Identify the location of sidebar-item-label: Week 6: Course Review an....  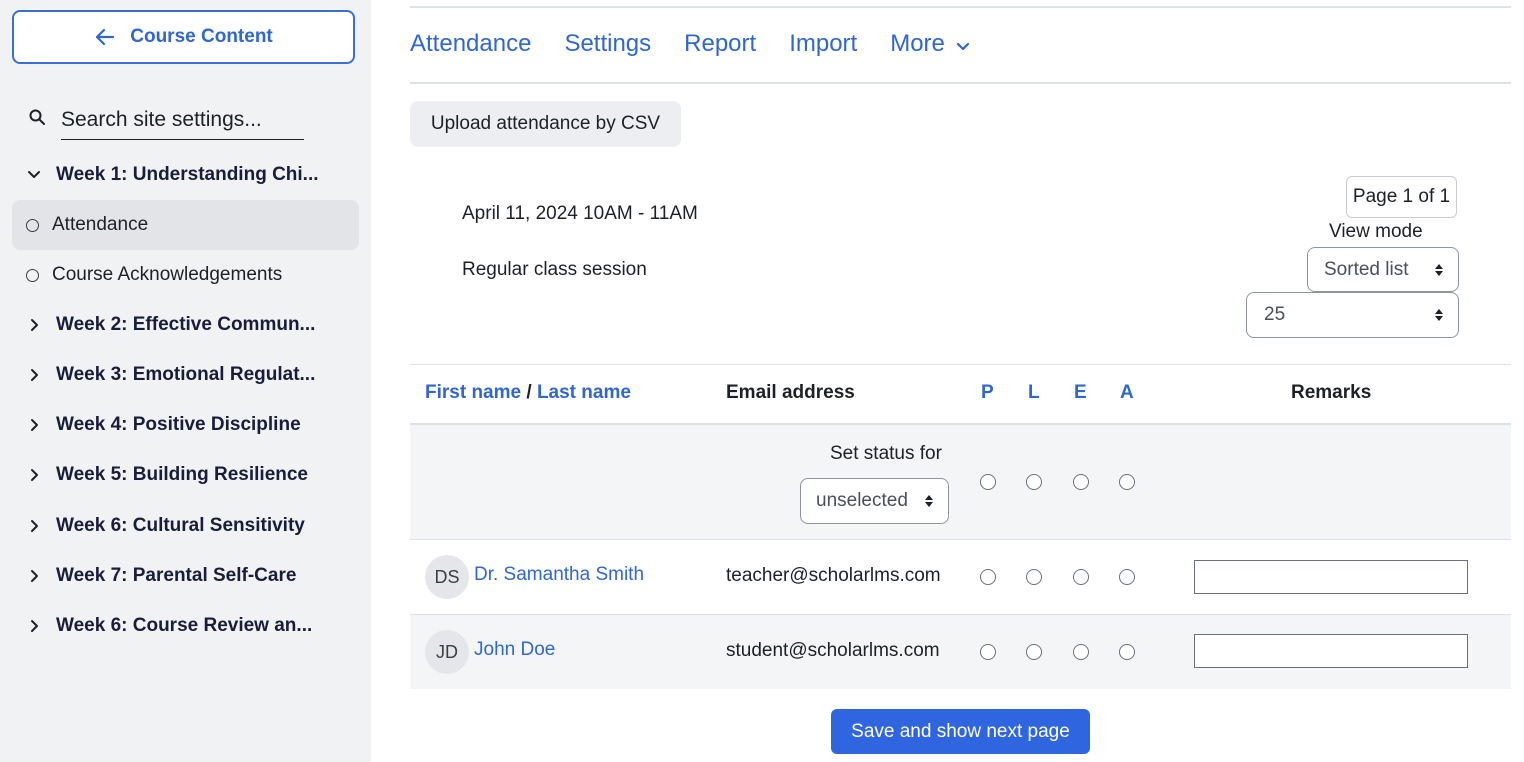
(184, 625).